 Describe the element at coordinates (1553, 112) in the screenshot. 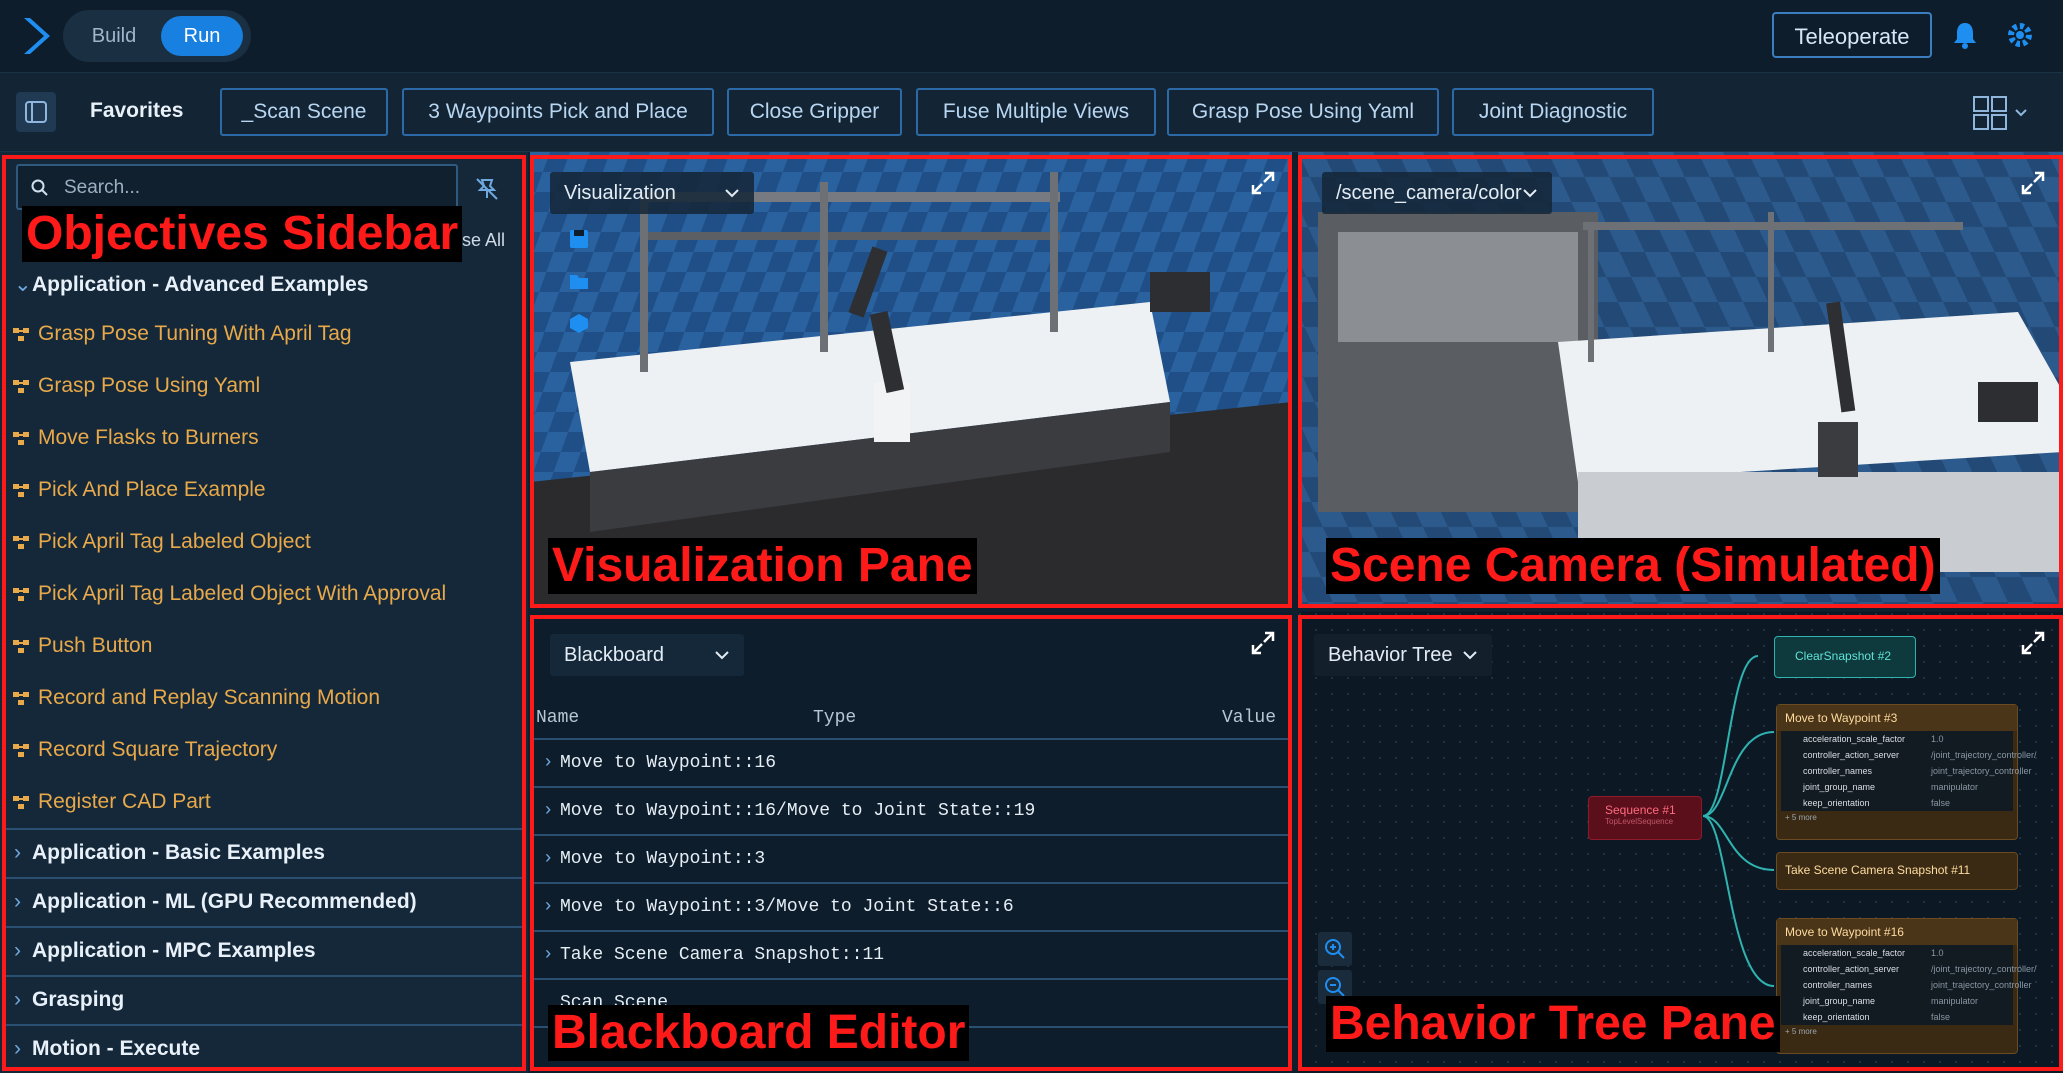

I see `favorite-joint-diagnostic-button: Joint Diagnostic` at that location.